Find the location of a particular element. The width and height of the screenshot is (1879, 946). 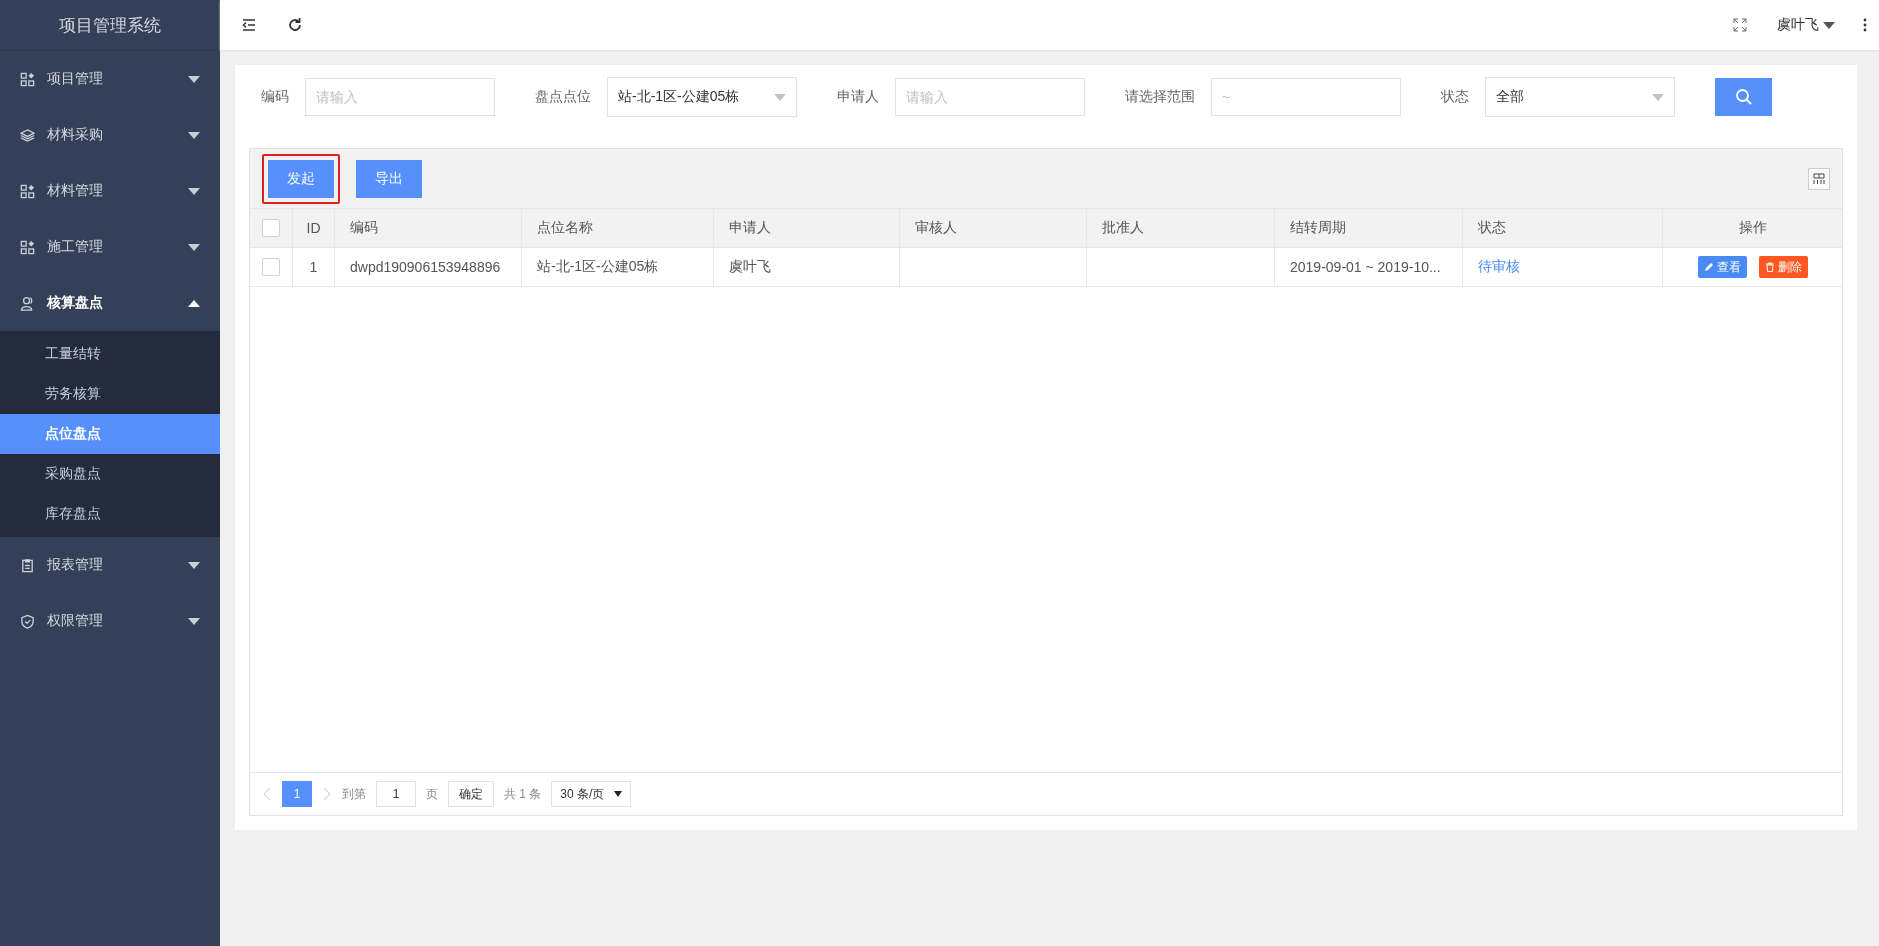

refresh-icon is located at coordinates (295, 25).